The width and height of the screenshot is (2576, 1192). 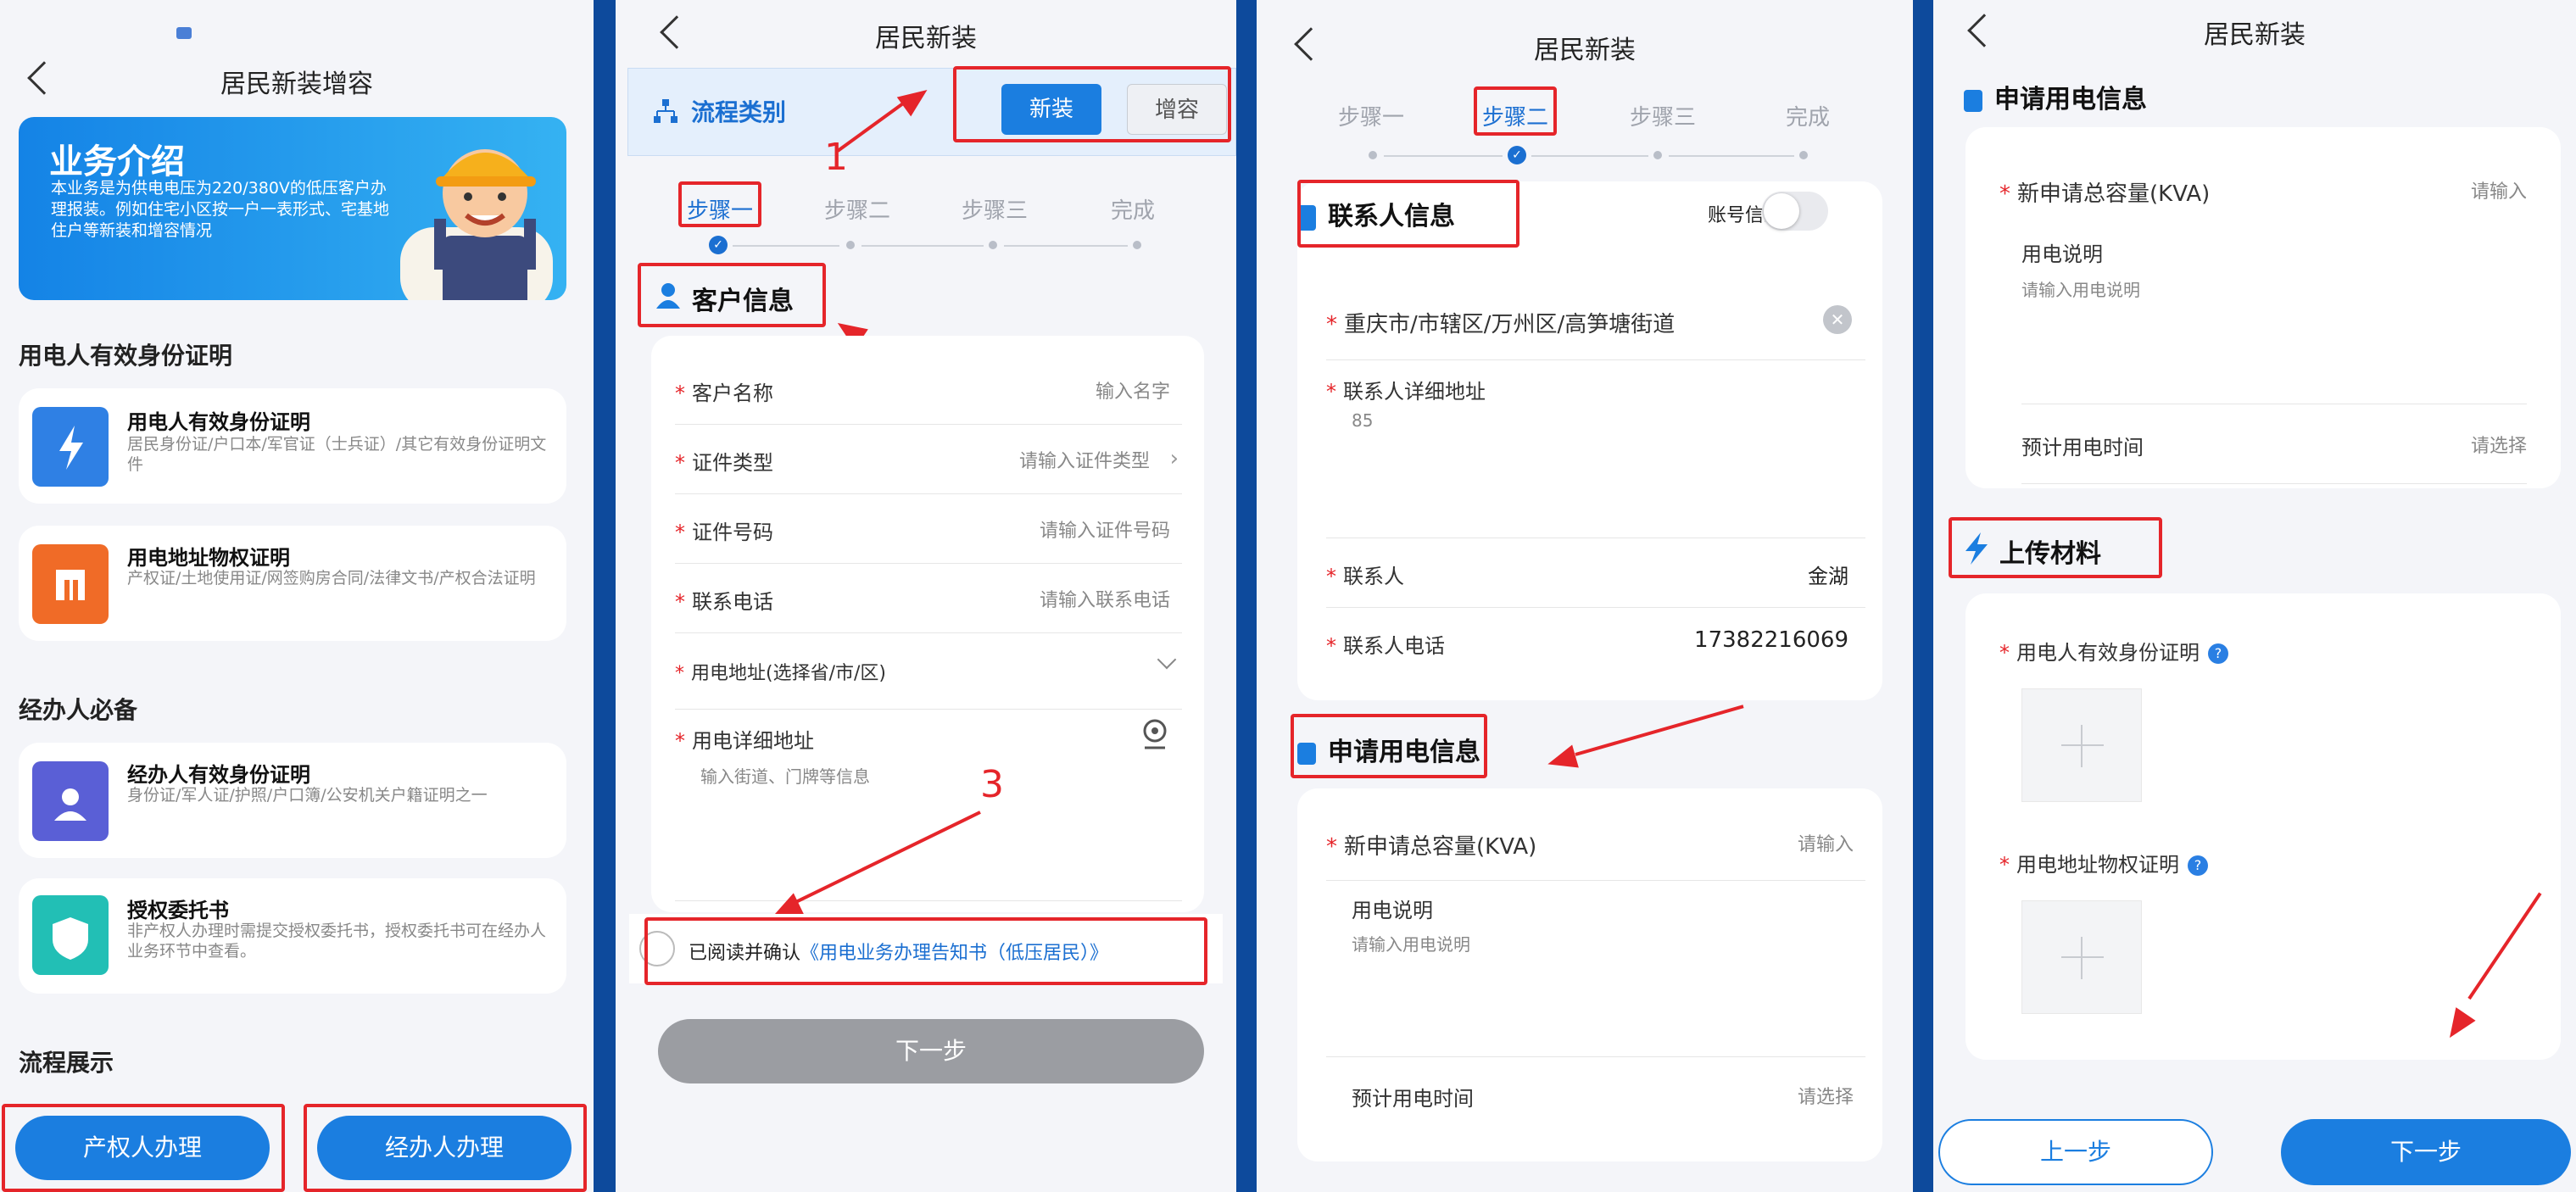 What do you see at coordinates (1589, 321) in the screenshot?
I see `region-field: * 重庆市/市辖区/万州区/高笋塘街道 ✕` at bounding box center [1589, 321].